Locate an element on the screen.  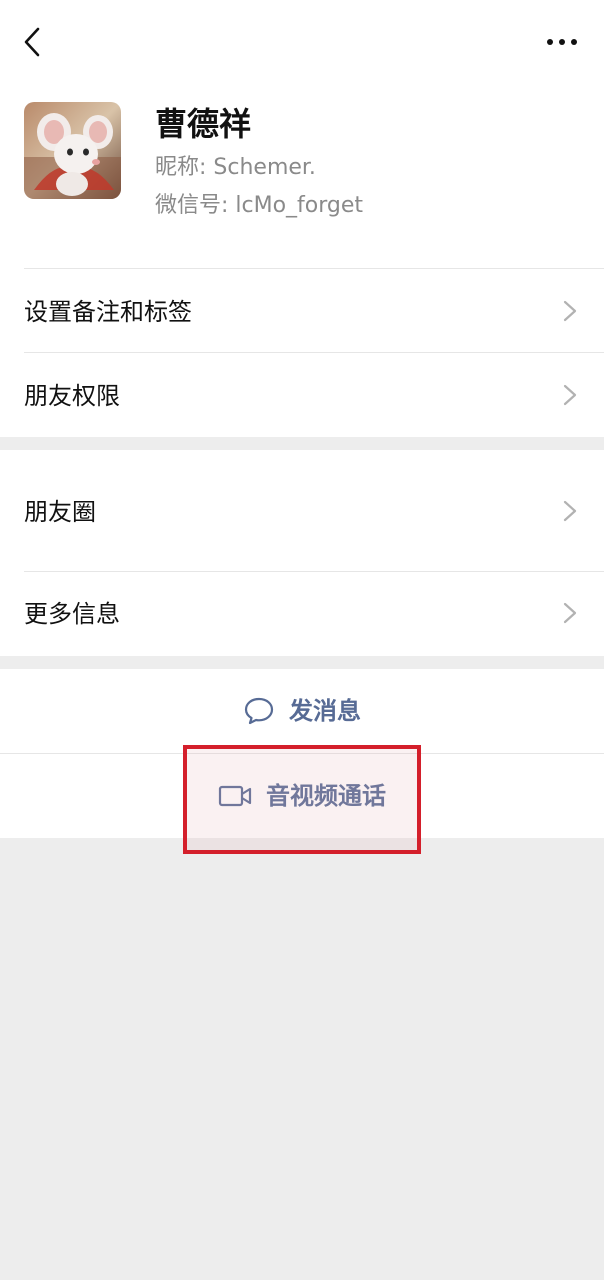
back-button is located at coordinates (32, 42).